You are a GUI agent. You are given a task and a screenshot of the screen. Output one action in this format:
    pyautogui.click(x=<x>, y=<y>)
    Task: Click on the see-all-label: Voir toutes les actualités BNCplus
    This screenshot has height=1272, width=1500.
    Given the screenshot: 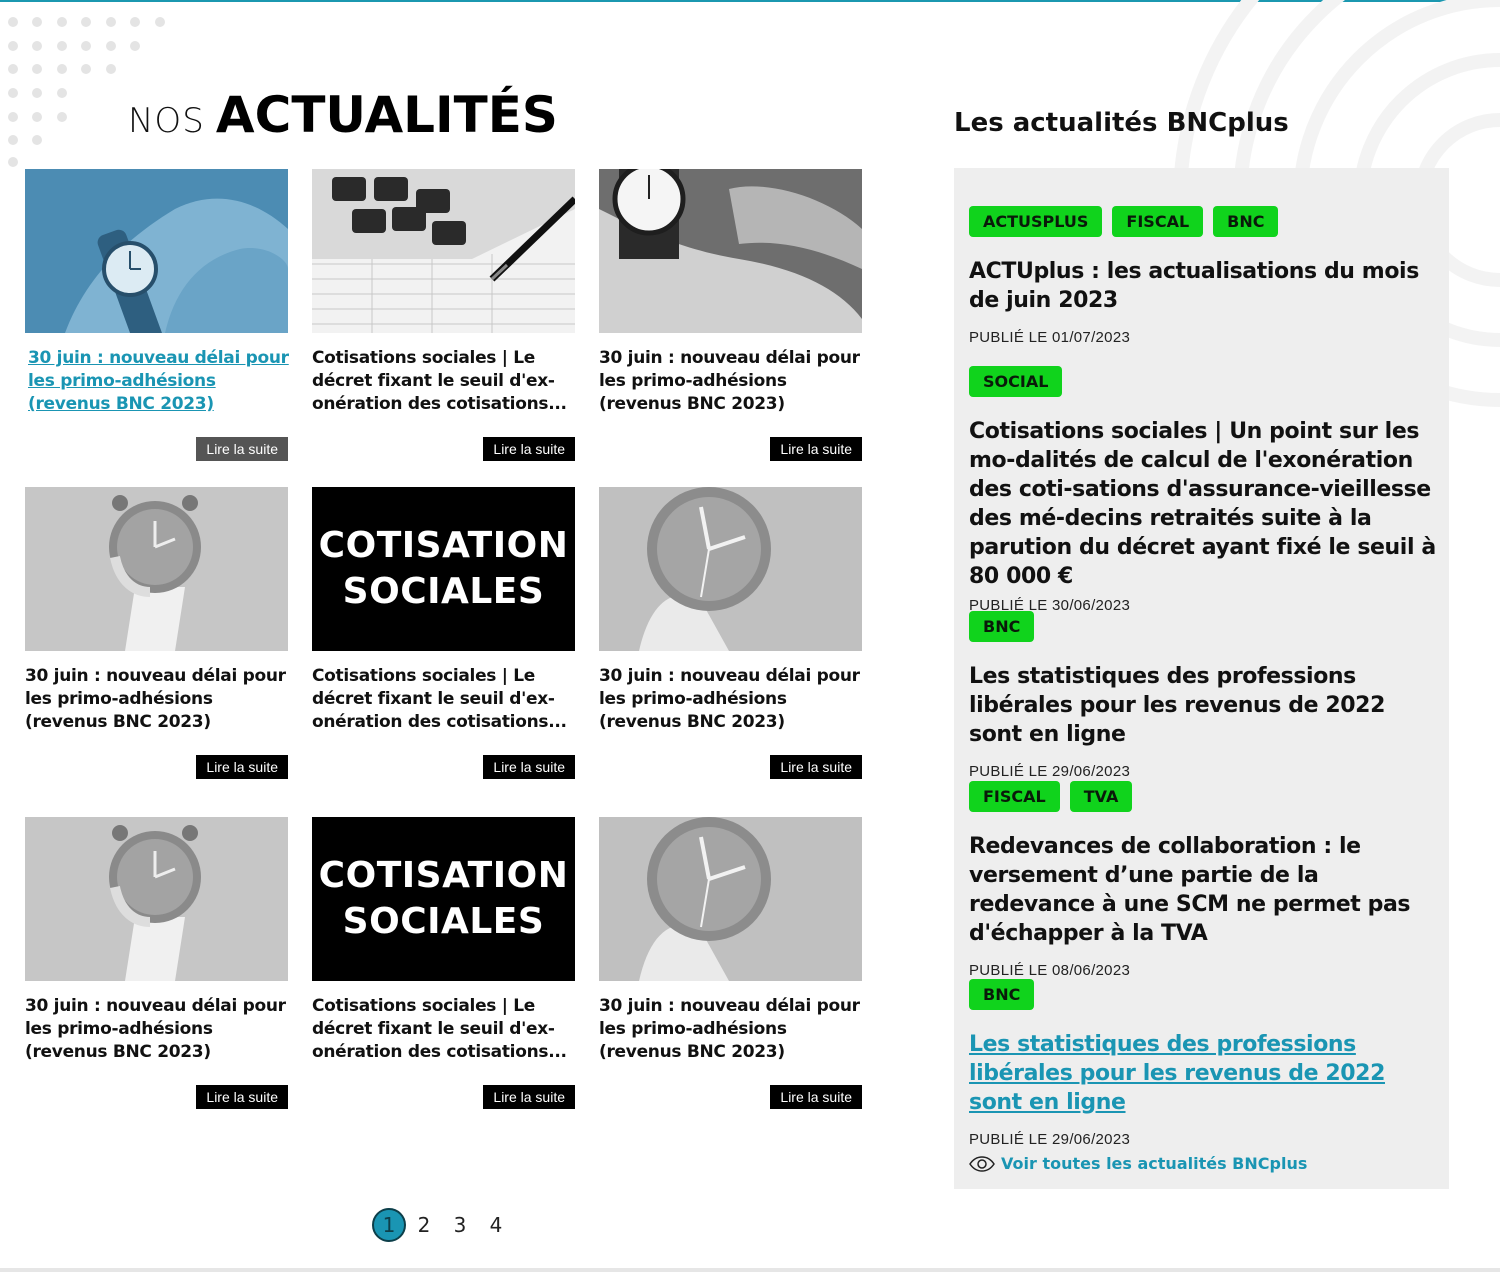 What is the action you would take?
    pyautogui.click(x=1154, y=1163)
    